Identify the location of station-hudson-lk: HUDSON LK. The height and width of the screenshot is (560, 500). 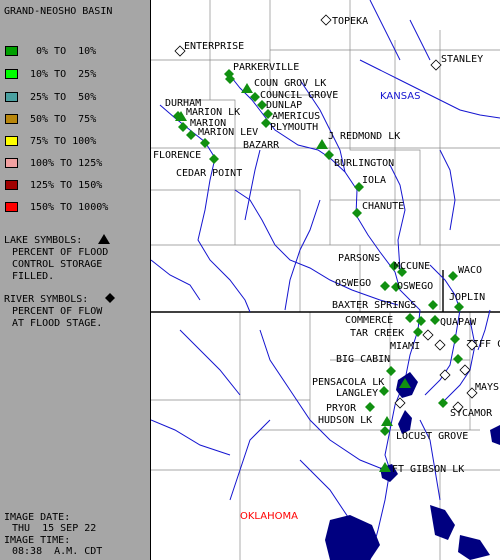
(355, 420).